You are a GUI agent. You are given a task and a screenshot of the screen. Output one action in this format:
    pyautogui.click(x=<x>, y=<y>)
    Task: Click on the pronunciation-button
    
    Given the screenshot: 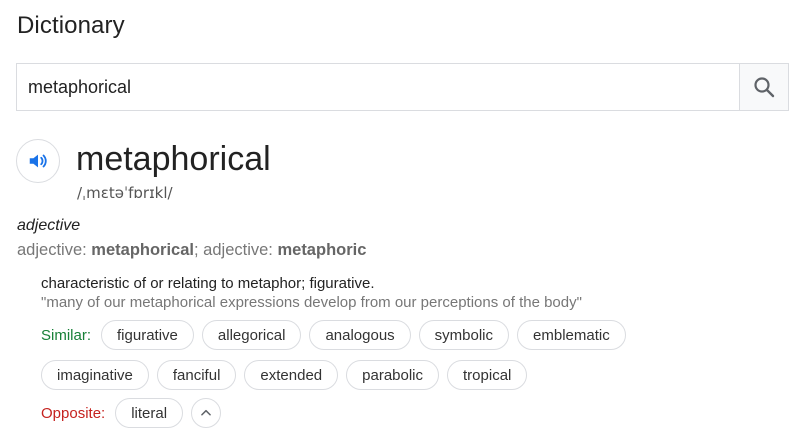 What is the action you would take?
    pyautogui.click(x=38, y=161)
    